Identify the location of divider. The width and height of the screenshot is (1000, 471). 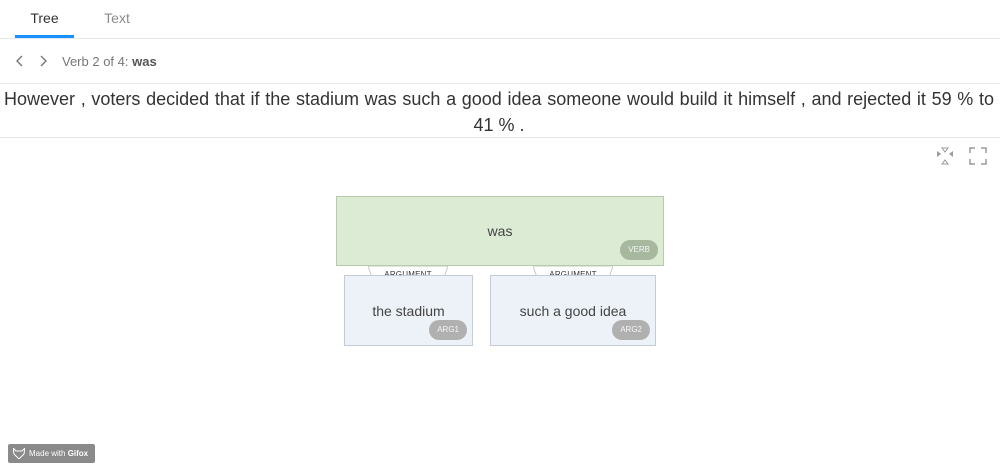
(500, 137).